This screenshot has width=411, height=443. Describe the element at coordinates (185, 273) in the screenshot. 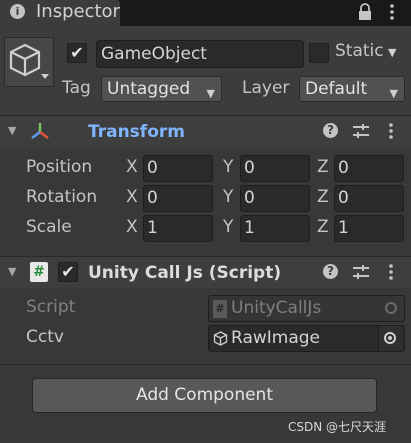

I see `script-component-title: Unity Call Js (Script)` at that location.